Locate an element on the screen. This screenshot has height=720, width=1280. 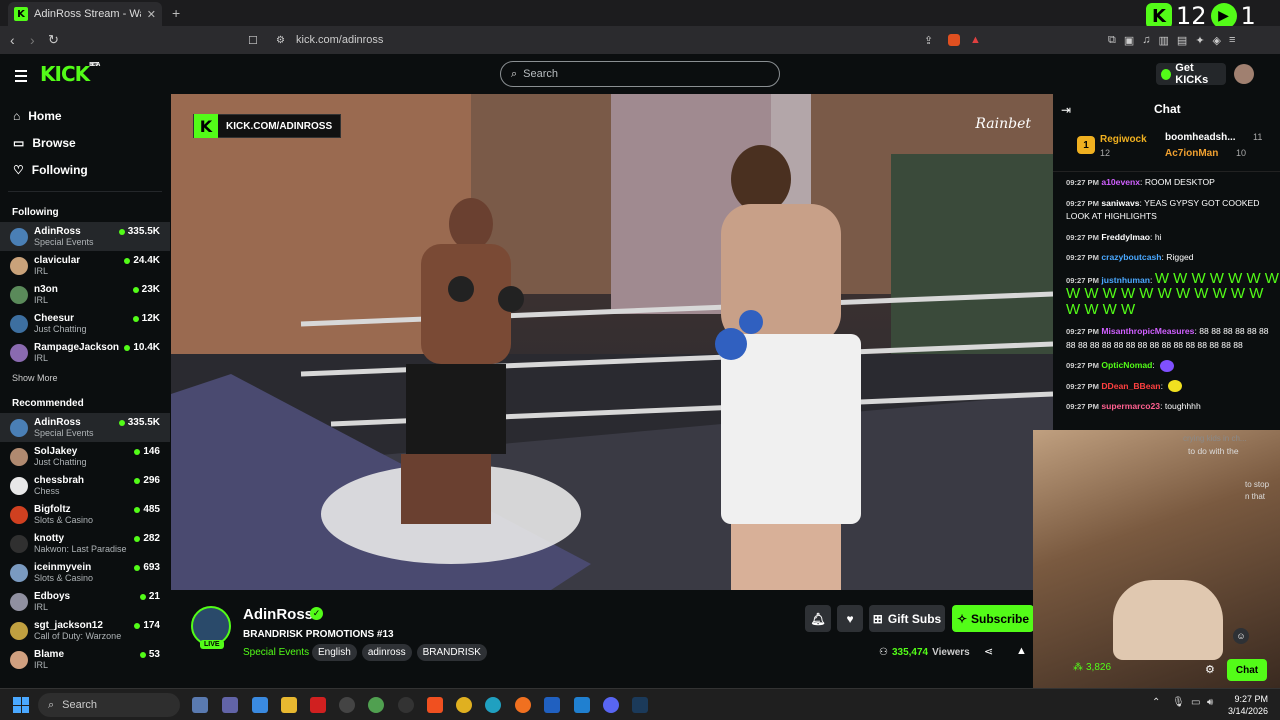
reload-icon: ↻ is located at coordinates (53, 40).